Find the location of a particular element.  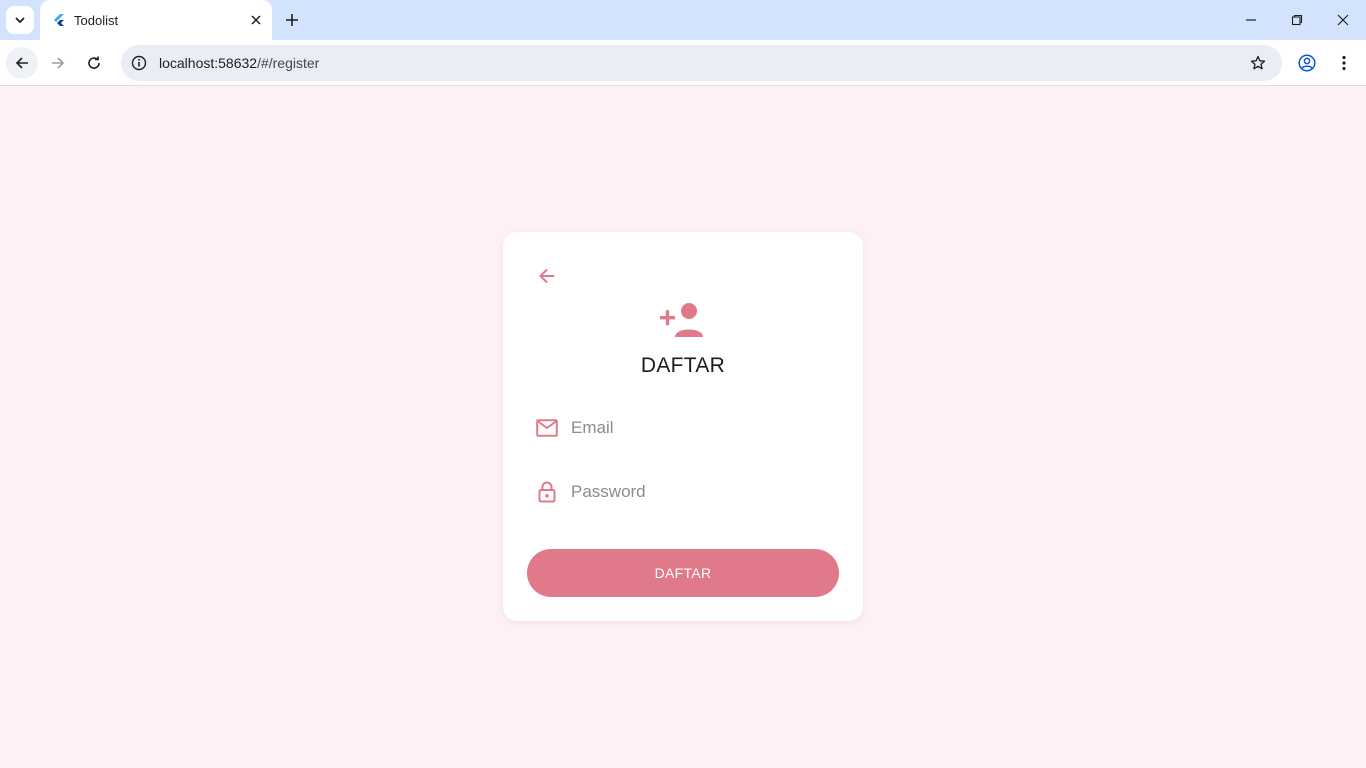

site-info-button is located at coordinates (139, 63).